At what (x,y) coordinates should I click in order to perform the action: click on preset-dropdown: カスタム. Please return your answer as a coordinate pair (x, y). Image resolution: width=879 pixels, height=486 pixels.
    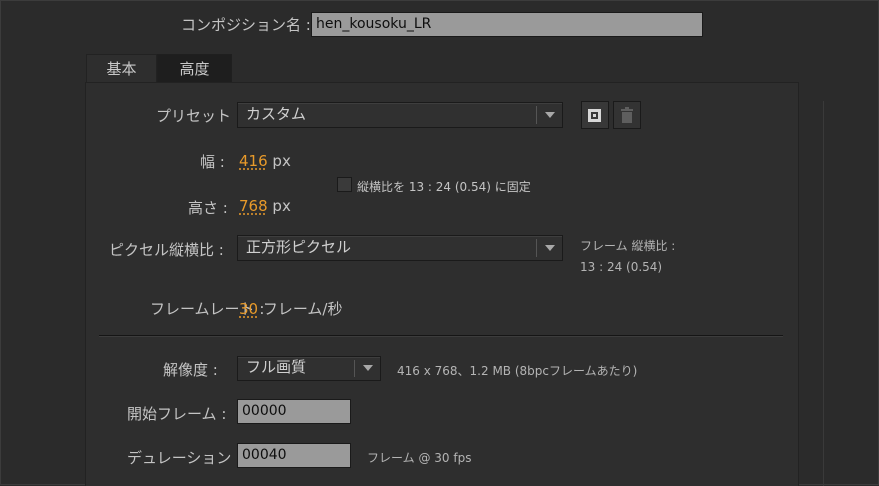
    Looking at the image, I should click on (400, 115).